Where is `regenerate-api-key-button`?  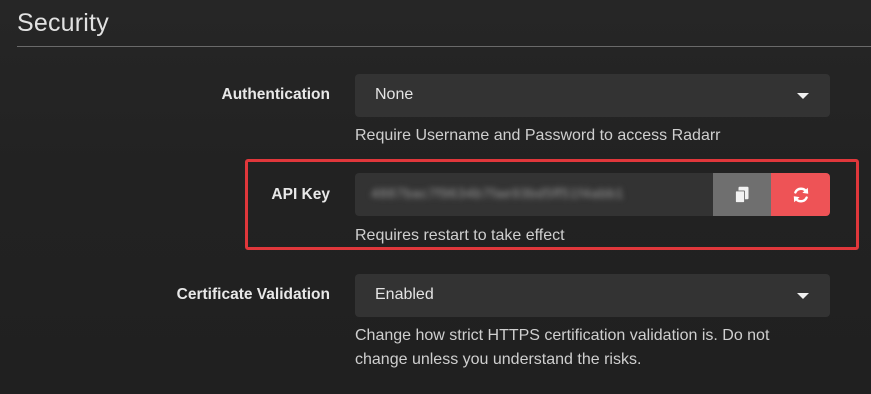 regenerate-api-key-button is located at coordinates (800, 194).